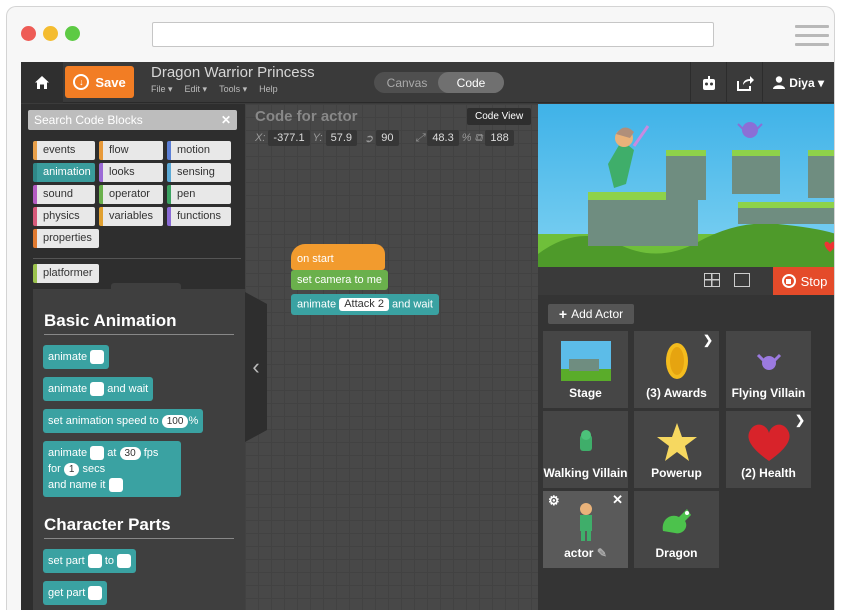 The height and width of the screenshot is (610, 841). I want to click on user-menu: Diya ▾, so click(798, 82).